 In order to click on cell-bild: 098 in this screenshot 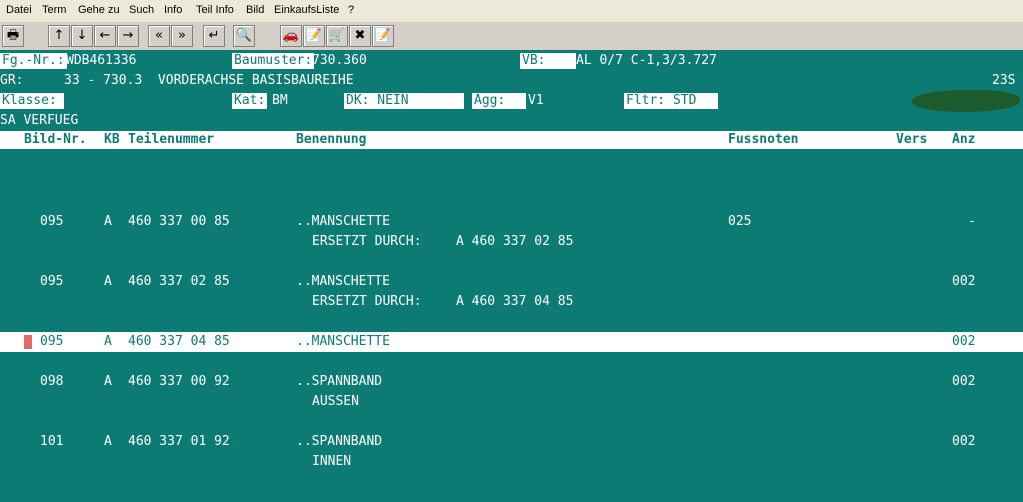, I will do `click(52, 381)`.